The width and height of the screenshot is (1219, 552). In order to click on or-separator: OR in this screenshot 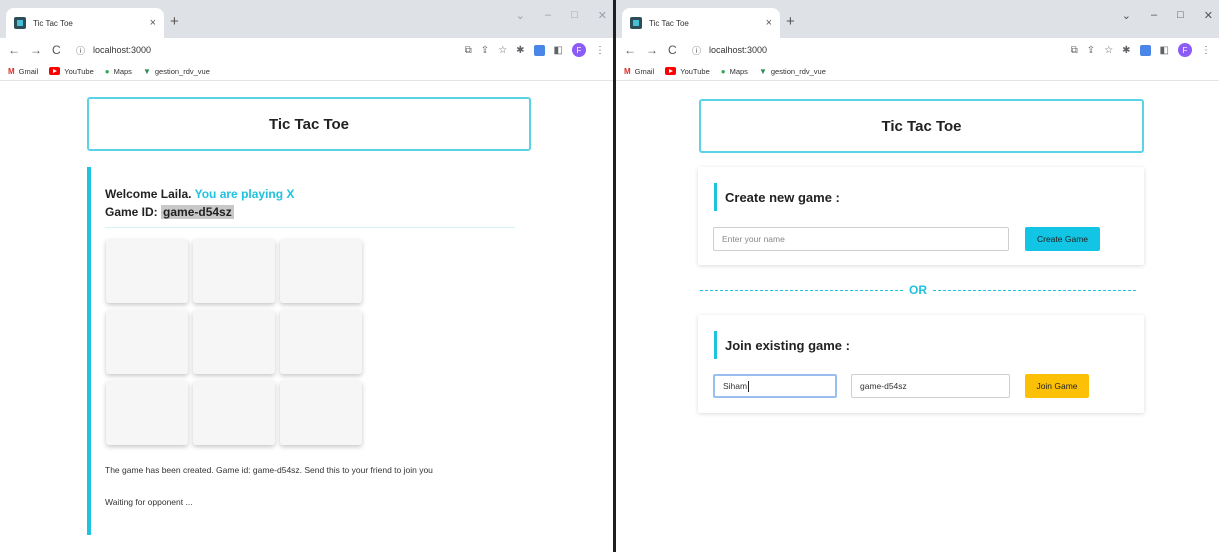, I will do `click(918, 290)`.